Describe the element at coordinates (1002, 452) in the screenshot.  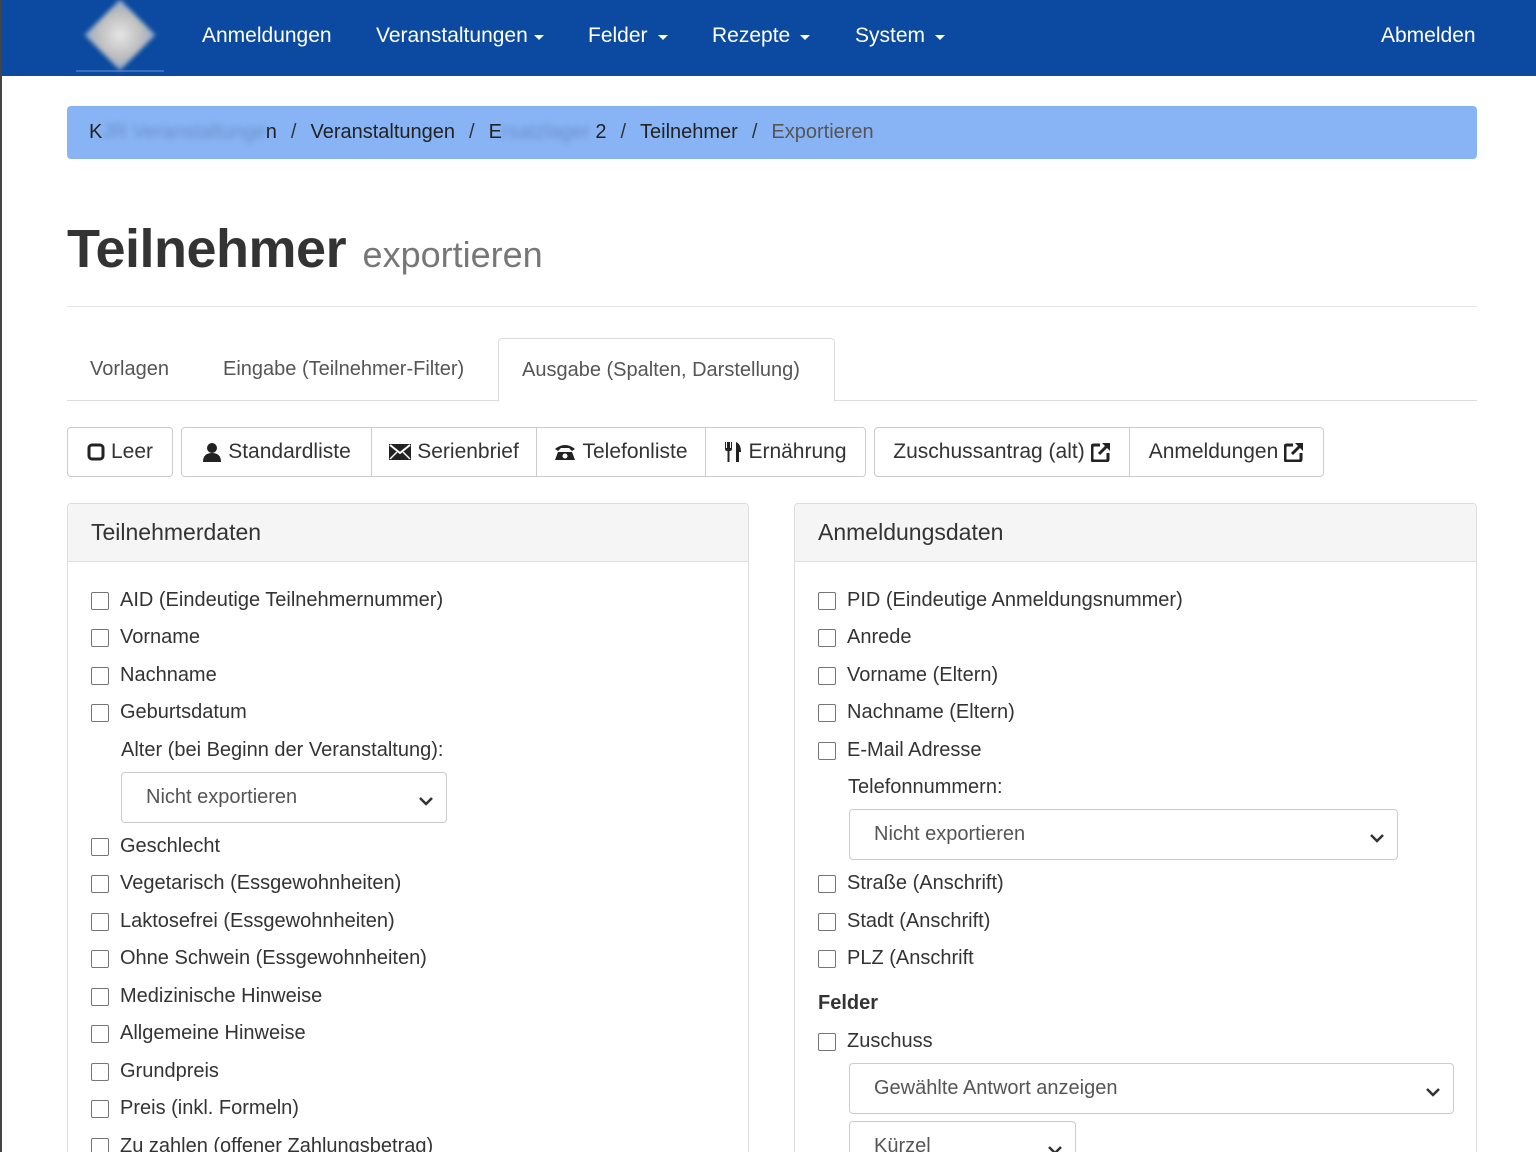
I see `zuschussantrag-button: Zuschussantrag (alt)` at that location.